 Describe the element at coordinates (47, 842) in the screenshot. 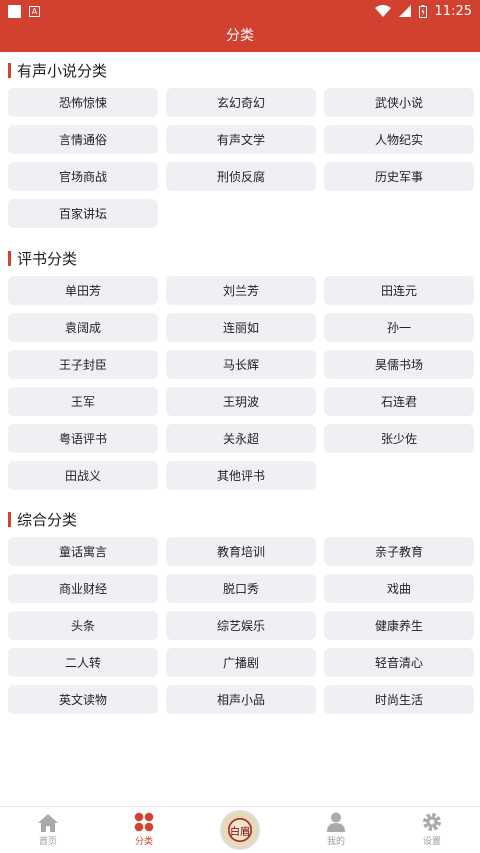

I see `tab-home-label: 首页` at that location.